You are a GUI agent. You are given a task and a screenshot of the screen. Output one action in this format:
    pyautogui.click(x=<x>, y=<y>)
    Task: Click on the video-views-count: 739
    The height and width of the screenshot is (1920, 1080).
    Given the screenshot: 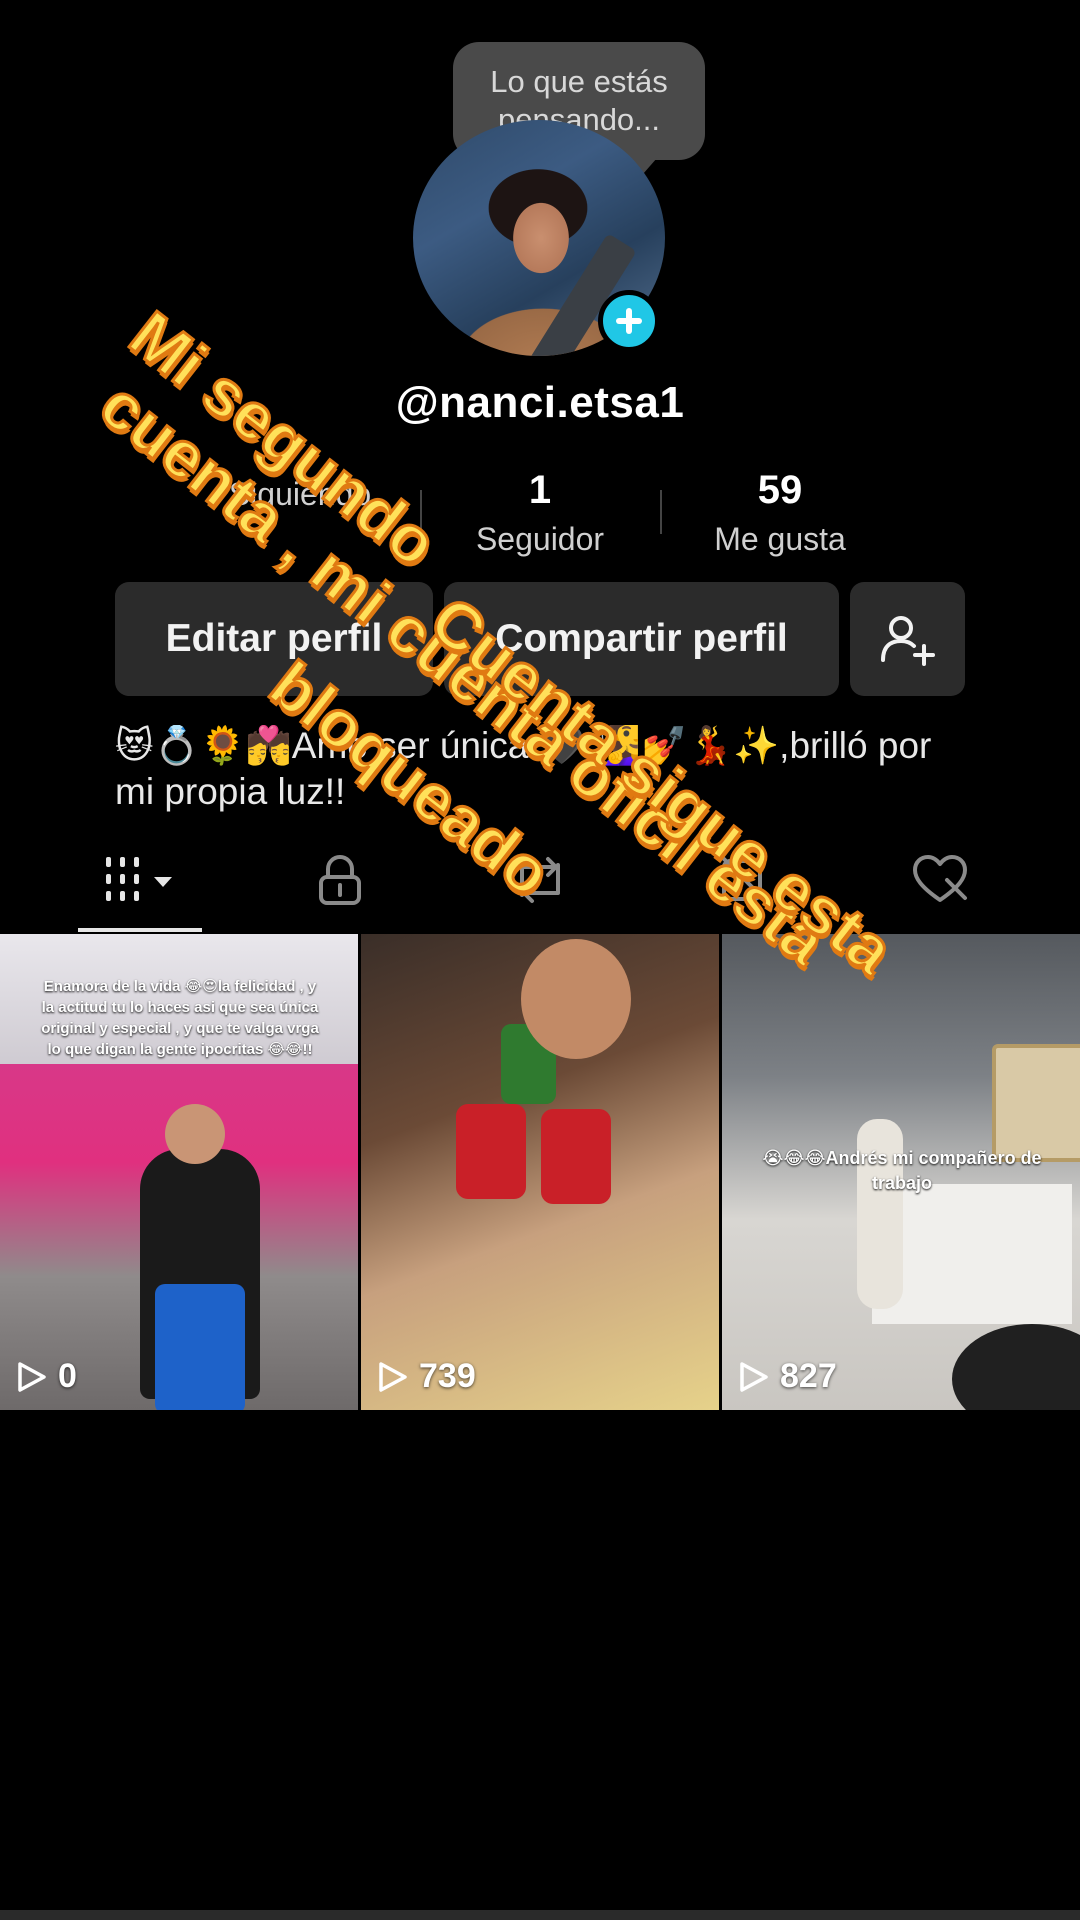 What is the action you would take?
    pyautogui.click(x=447, y=1376)
    